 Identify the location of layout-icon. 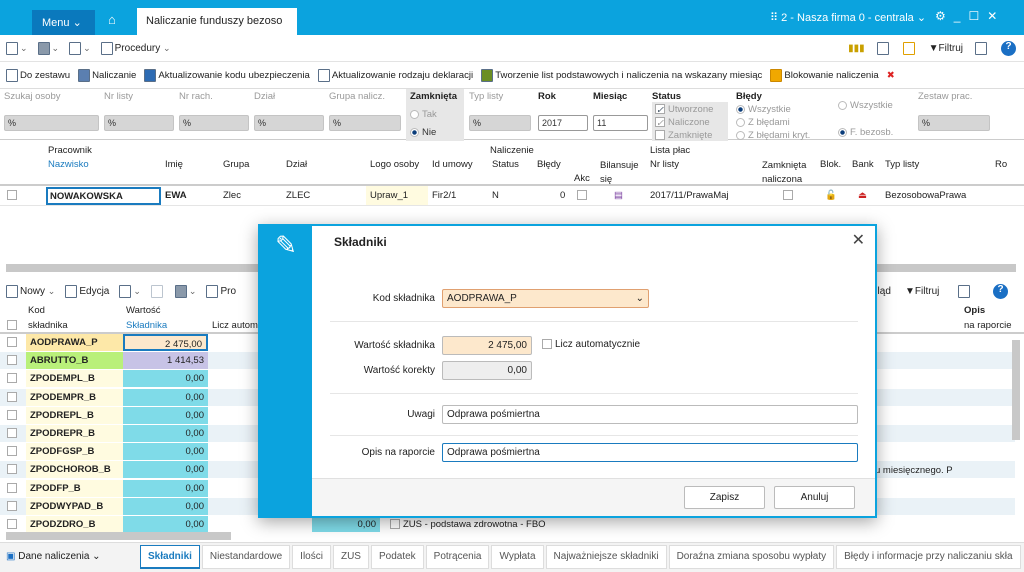
(982, 48).